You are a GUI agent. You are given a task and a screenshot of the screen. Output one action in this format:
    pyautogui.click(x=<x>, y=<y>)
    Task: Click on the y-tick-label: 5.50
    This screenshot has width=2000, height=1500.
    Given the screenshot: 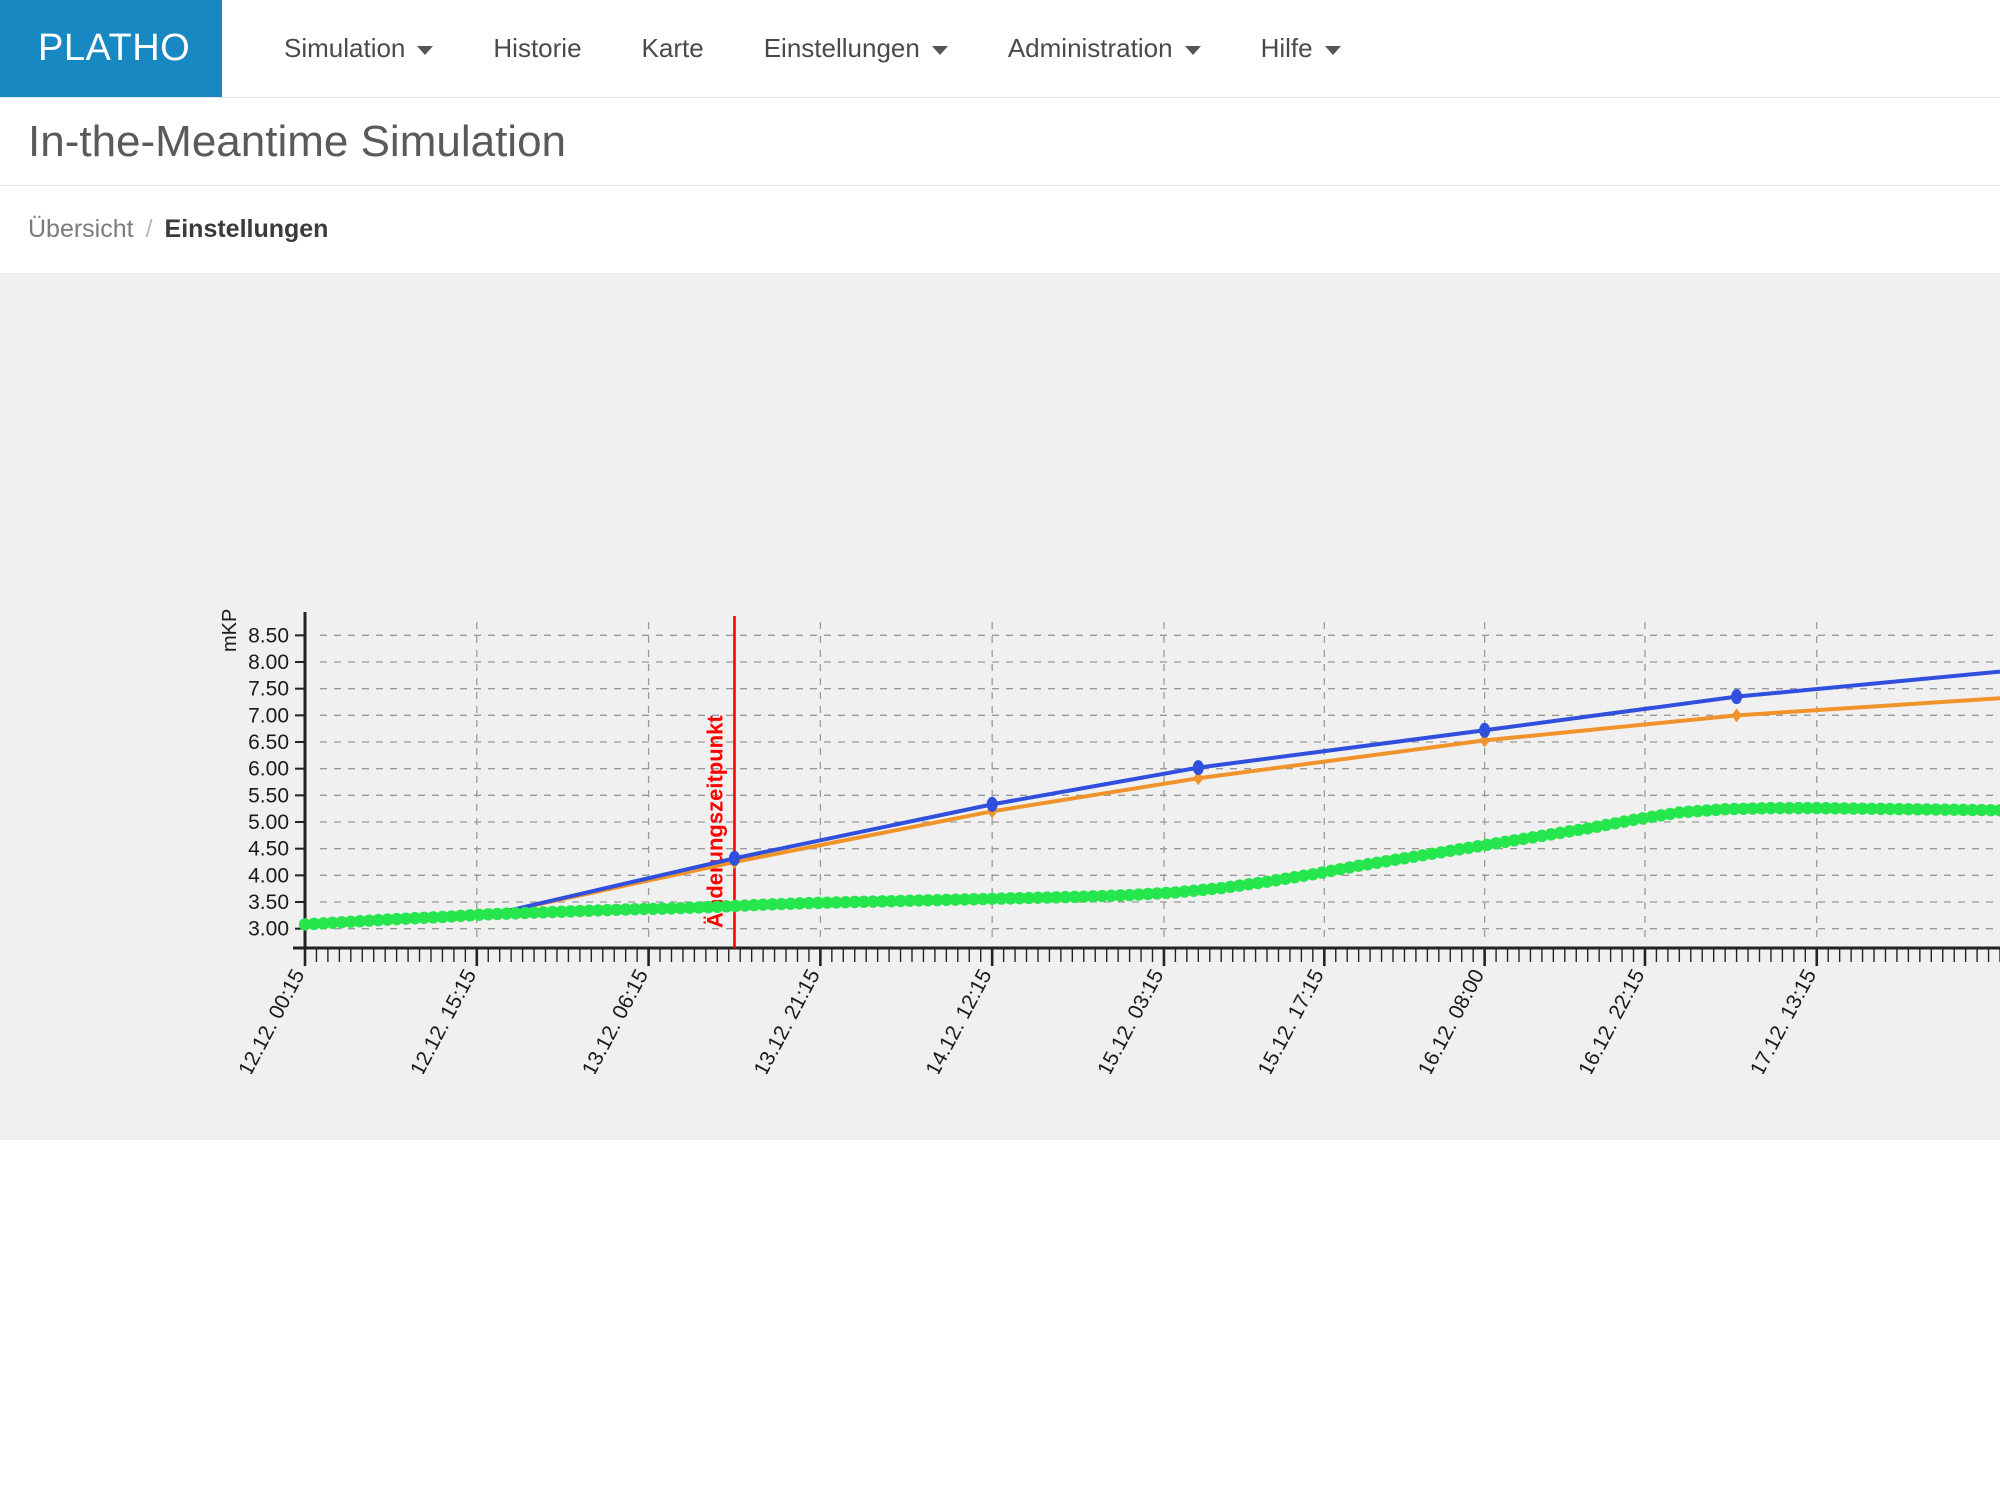 What is the action you would take?
    pyautogui.click(x=268, y=795)
    